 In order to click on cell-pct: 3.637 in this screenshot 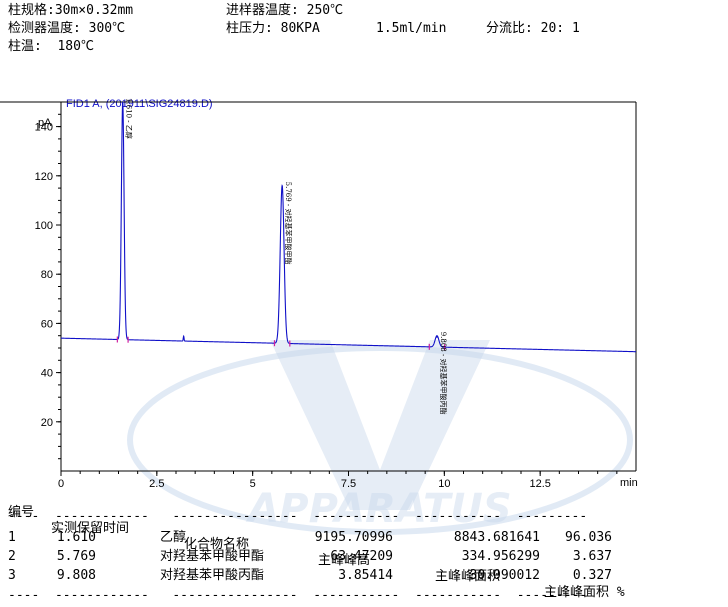, I will do `click(592, 556)`.